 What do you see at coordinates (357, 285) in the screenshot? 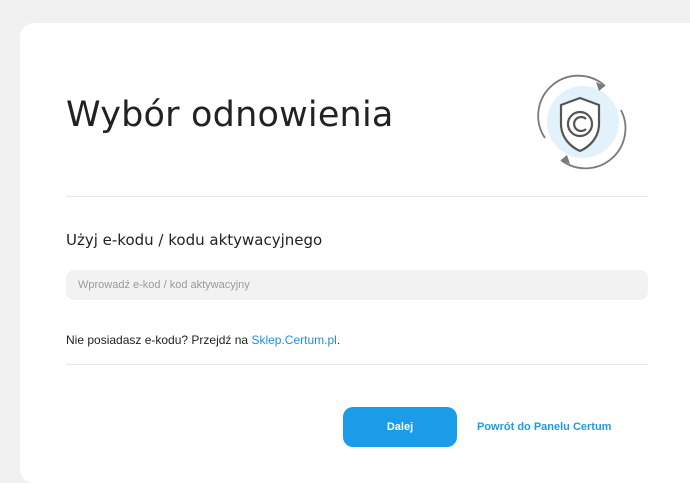
I see `ecode-input` at bounding box center [357, 285].